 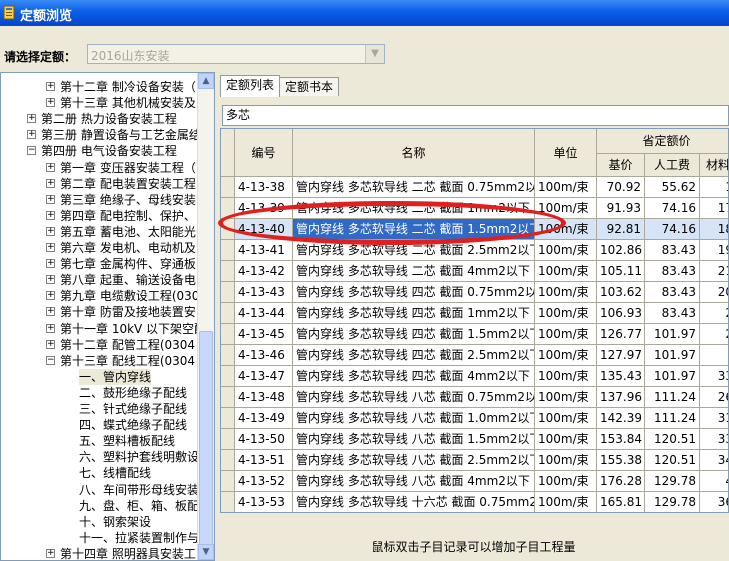 What do you see at coordinates (414, 153) in the screenshot?
I see `col-header-name: 名称` at bounding box center [414, 153].